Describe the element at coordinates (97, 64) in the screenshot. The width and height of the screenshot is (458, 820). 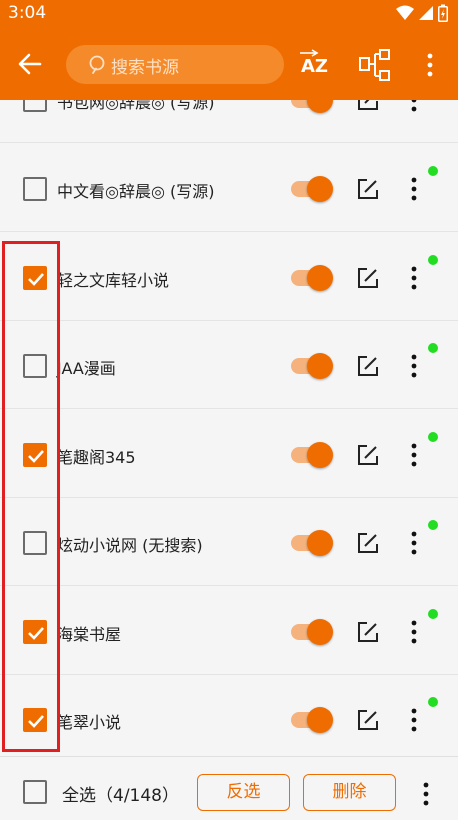
I see `search-icon` at that location.